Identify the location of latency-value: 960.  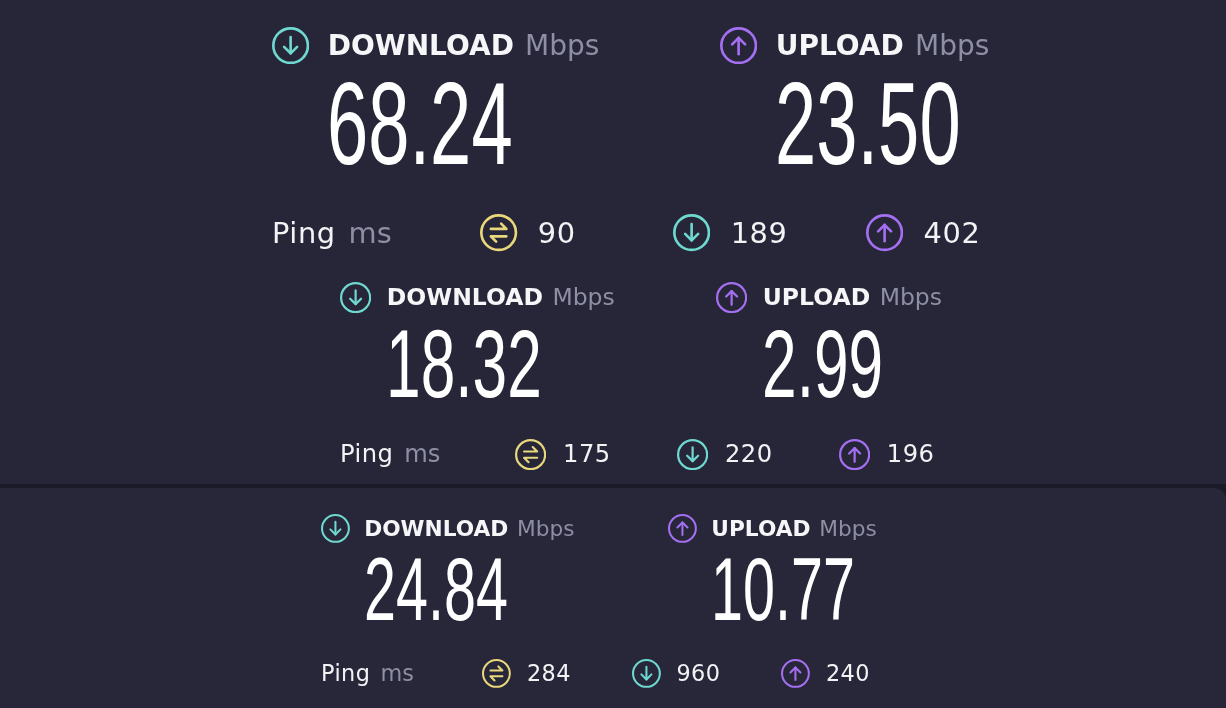
(698, 673).